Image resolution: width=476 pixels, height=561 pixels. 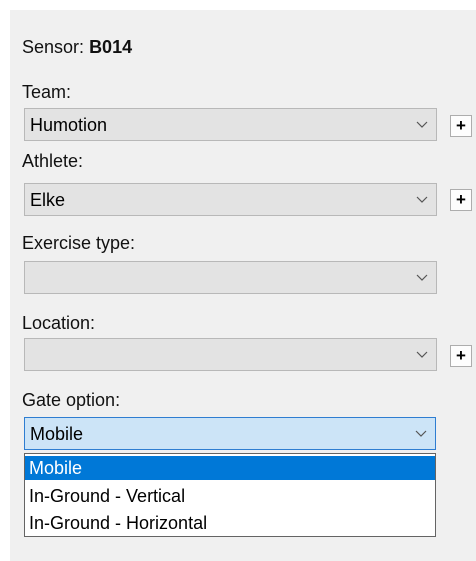 What do you see at coordinates (57, 434) in the screenshot?
I see `gate-option-select-value: Mobile` at bounding box center [57, 434].